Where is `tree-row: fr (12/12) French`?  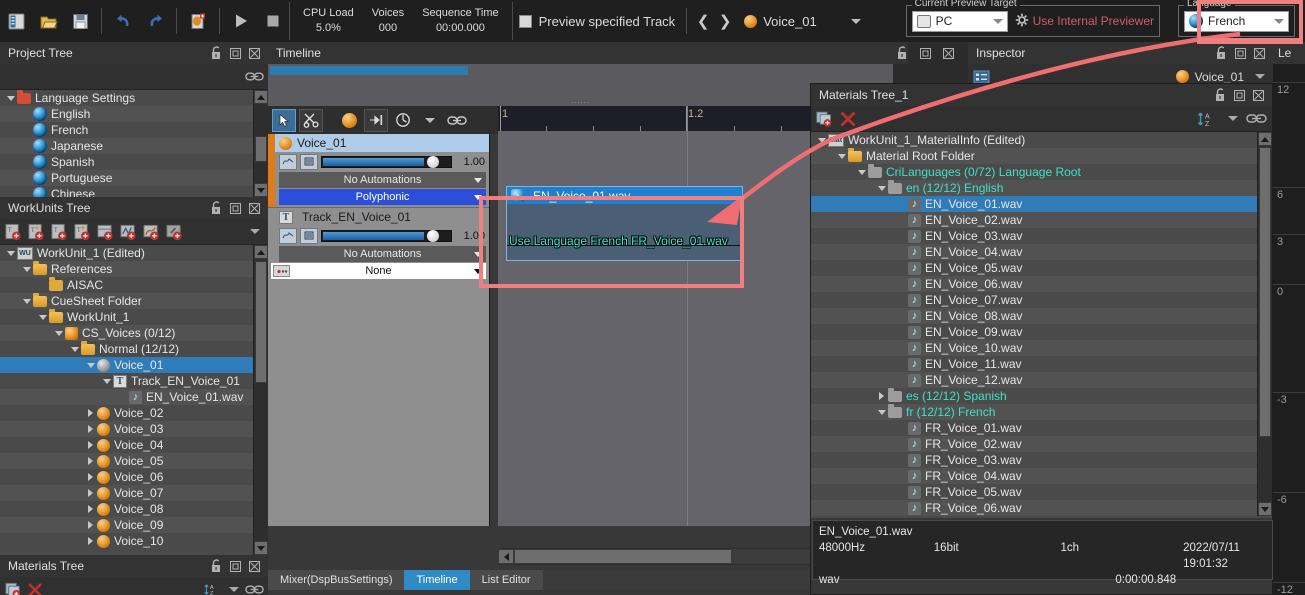 tree-row: fr (12/12) French is located at coordinates (1041, 411).